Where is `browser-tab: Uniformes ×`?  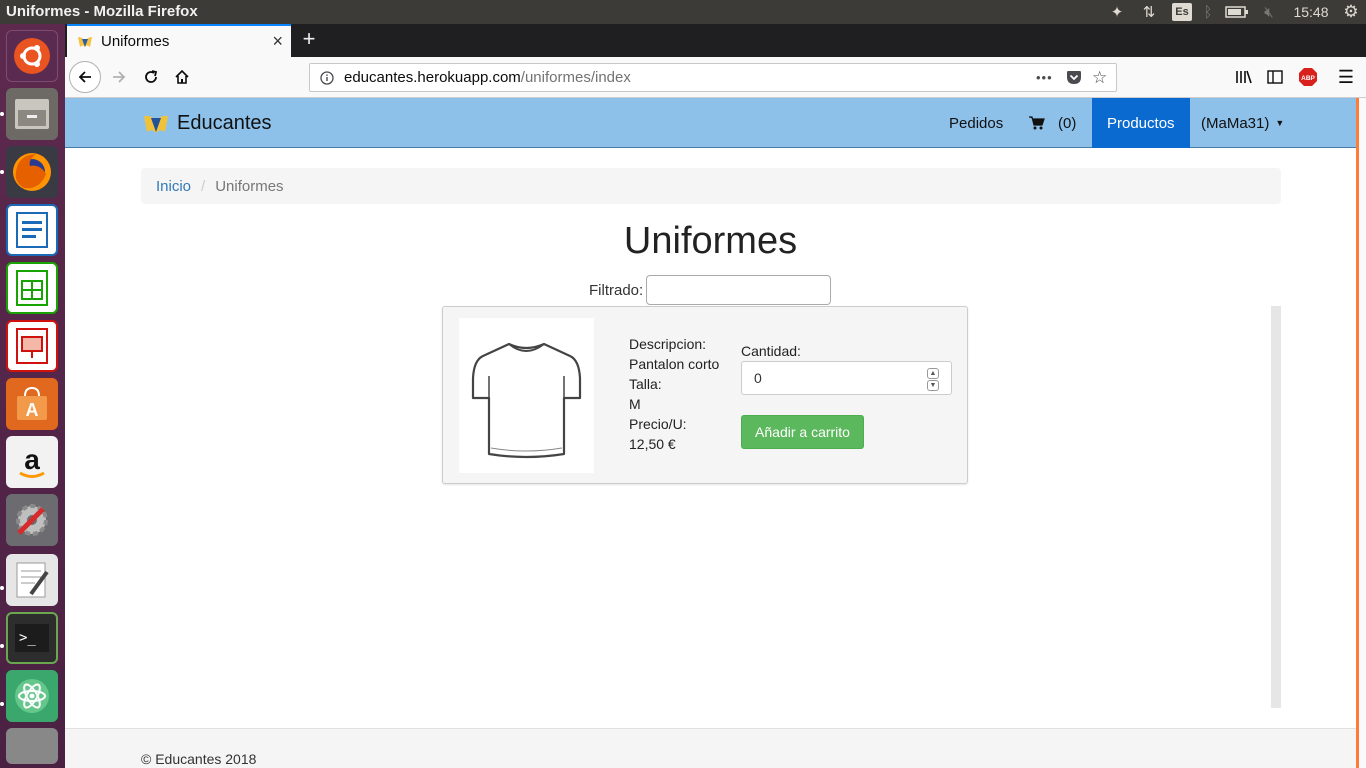 browser-tab: Uniformes × is located at coordinates (179, 40).